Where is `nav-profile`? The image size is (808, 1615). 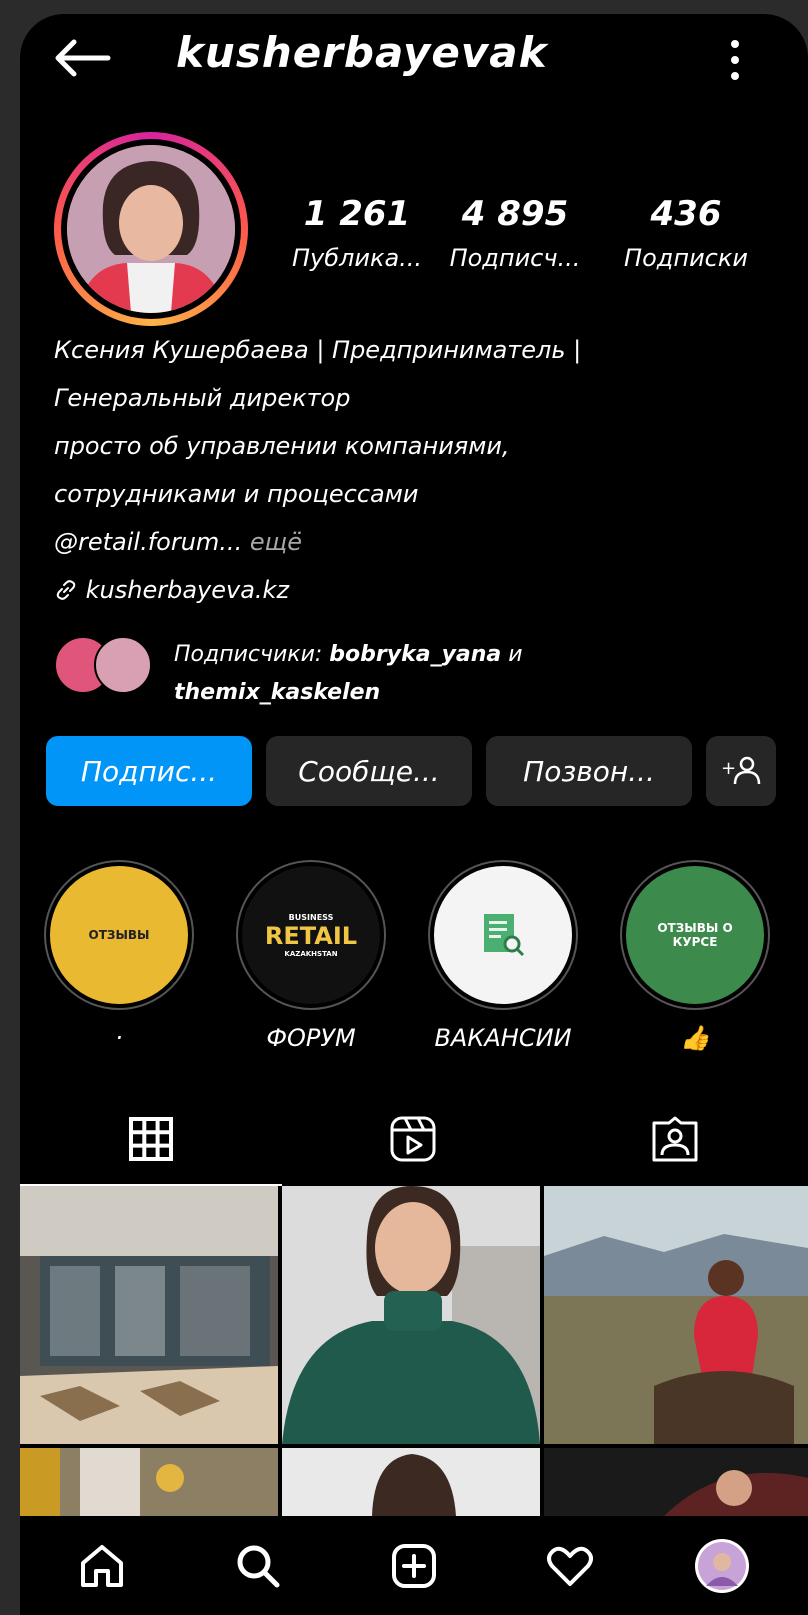
nav-profile is located at coordinates (722, 1566).